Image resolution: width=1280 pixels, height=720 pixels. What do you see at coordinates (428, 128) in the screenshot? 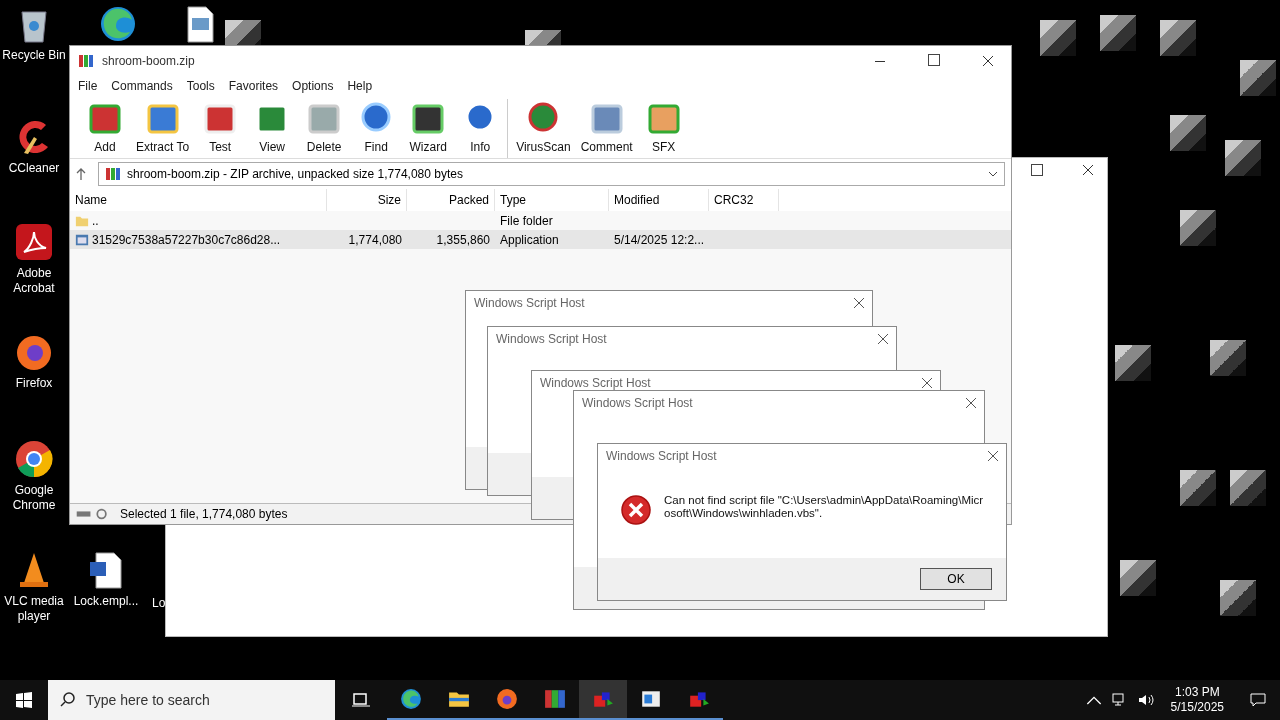
I see `toolbar-button: Wizard` at bounding box center [428, 128].